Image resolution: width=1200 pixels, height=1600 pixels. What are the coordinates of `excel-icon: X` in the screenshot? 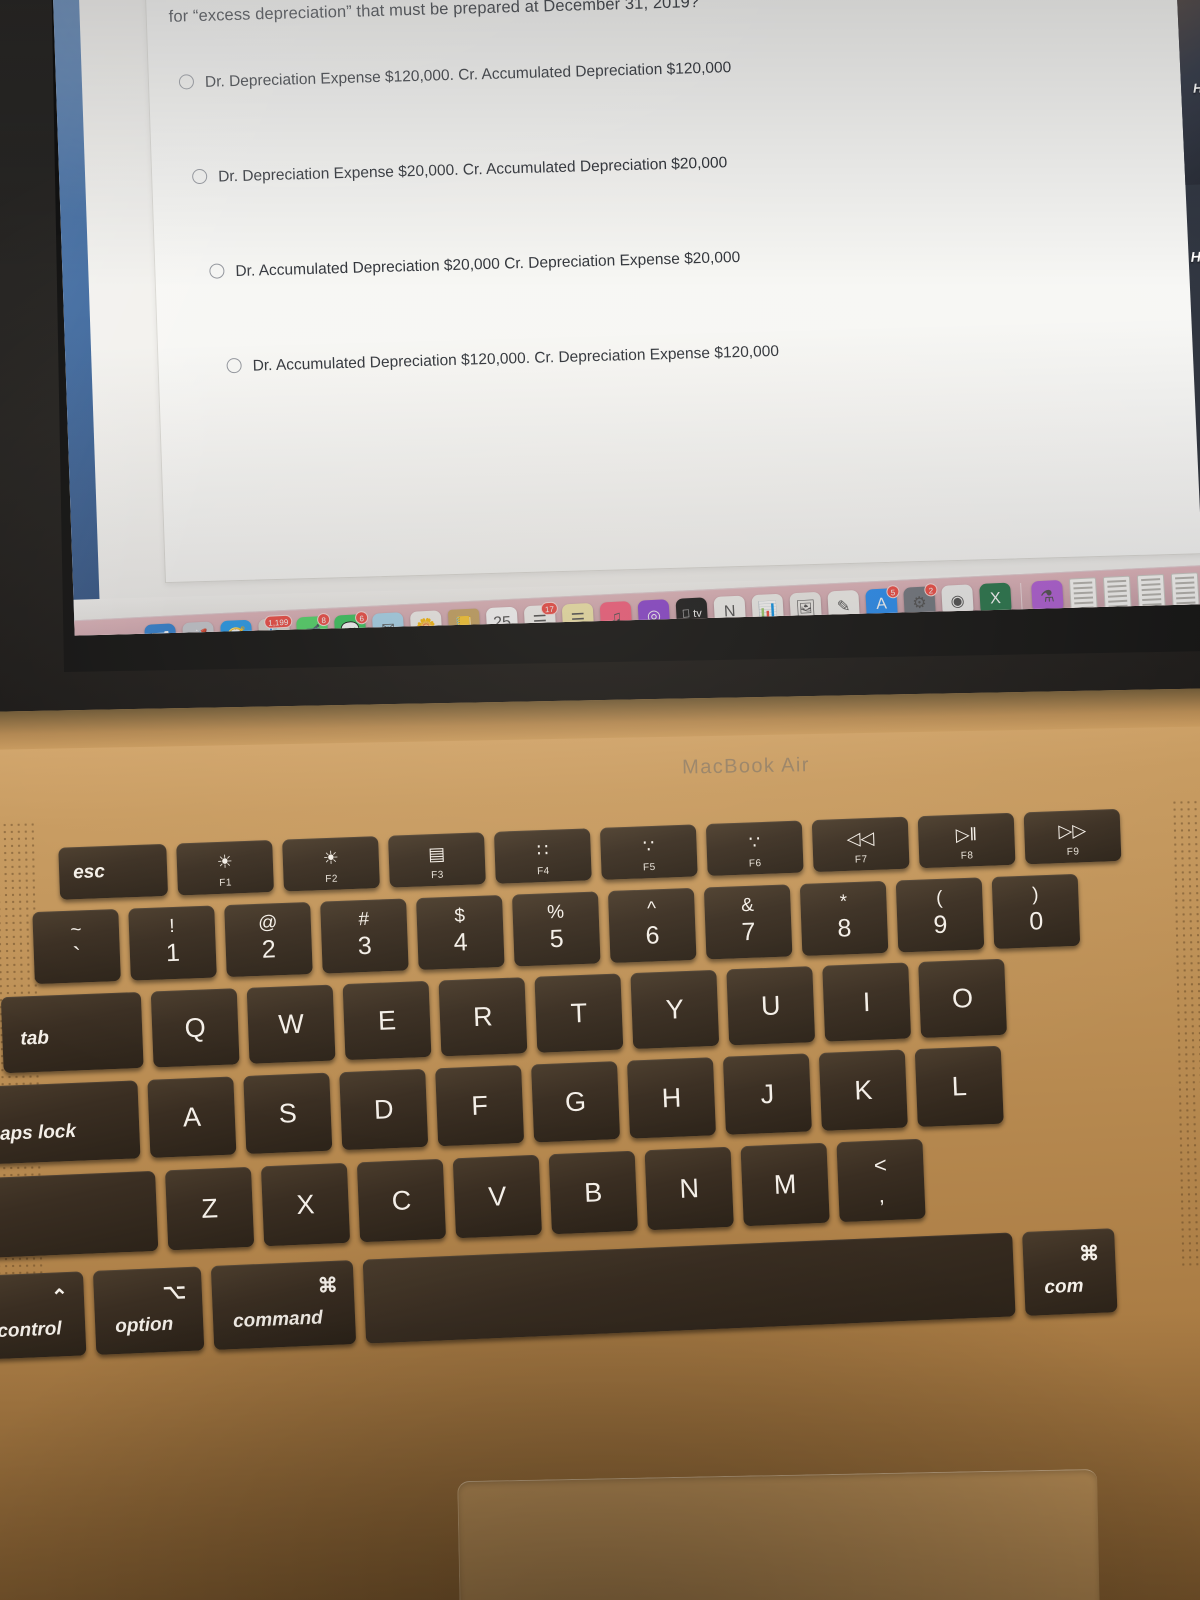 It's located at (995, 598).